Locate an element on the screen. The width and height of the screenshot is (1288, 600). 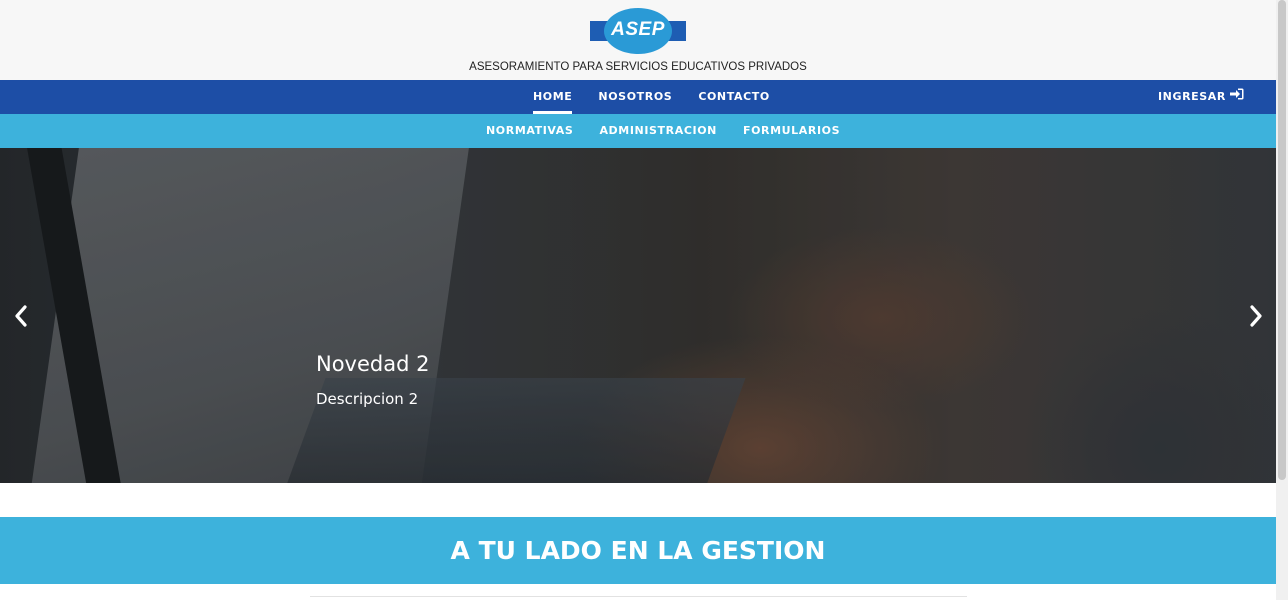
carousel-prev-button is located at coordinates (21, 316).